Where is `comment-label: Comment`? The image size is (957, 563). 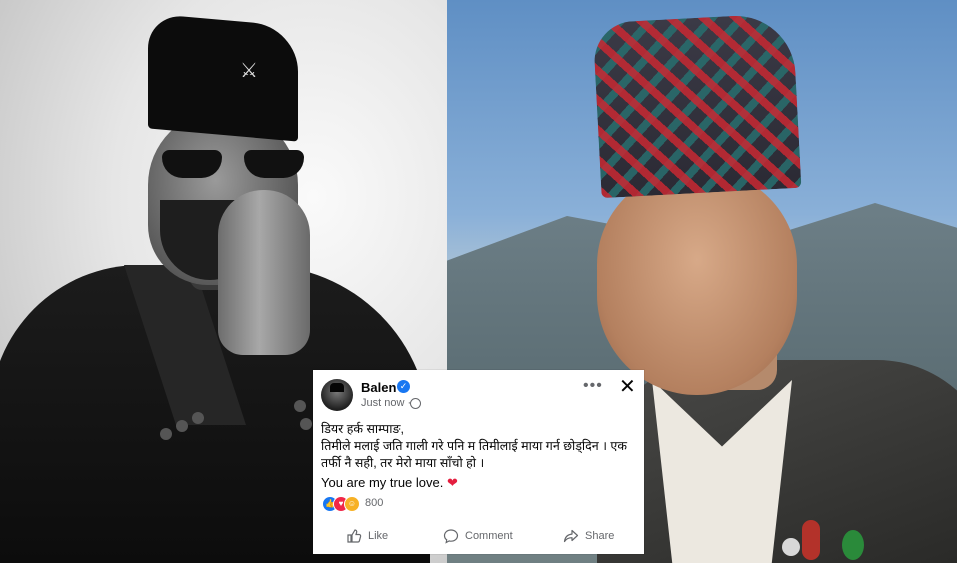 comment-label: Comment is located at coordinates (489, 536).